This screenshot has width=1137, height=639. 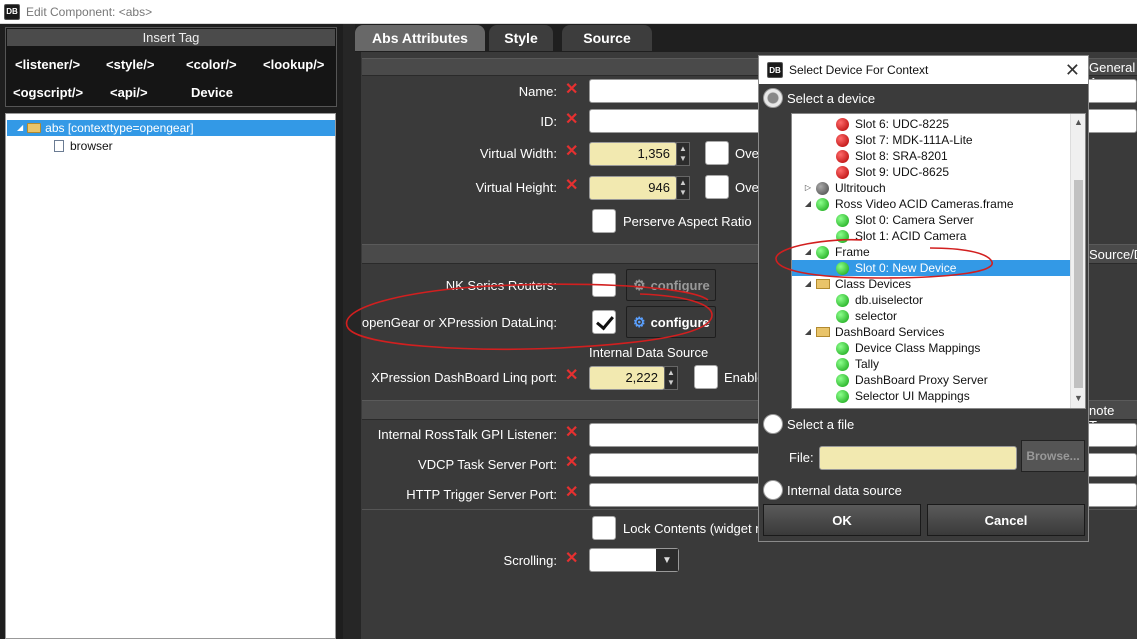 I want to click on annotation-ellipse-datalinq, so click(x=529, y=316).